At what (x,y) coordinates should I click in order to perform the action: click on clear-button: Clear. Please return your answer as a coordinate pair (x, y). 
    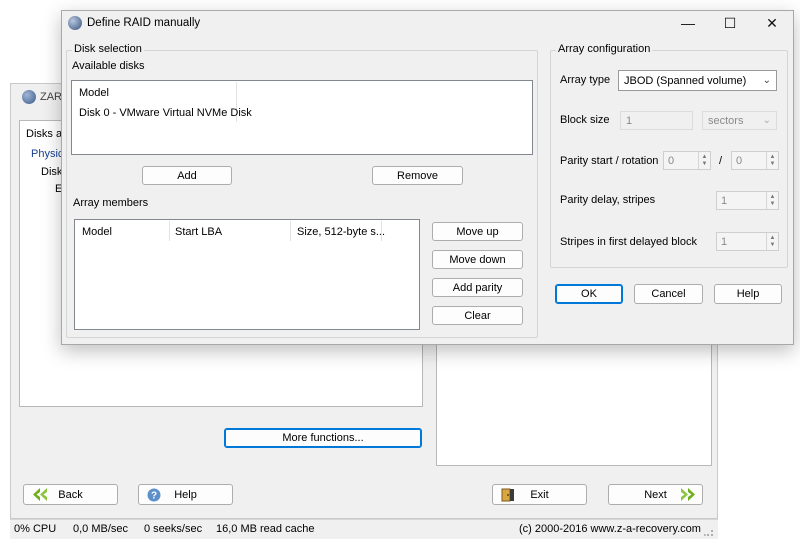
    Looking at the image, I should click on (477, 315).